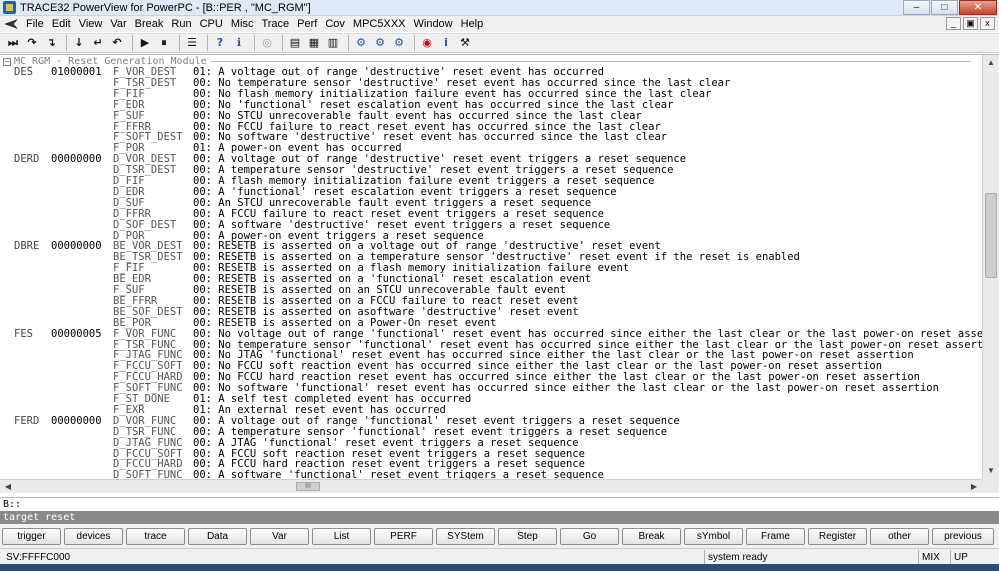  Describe the element at coordinates (51, 43) in the screenshot. I see `step-icon: ↴` at that location.